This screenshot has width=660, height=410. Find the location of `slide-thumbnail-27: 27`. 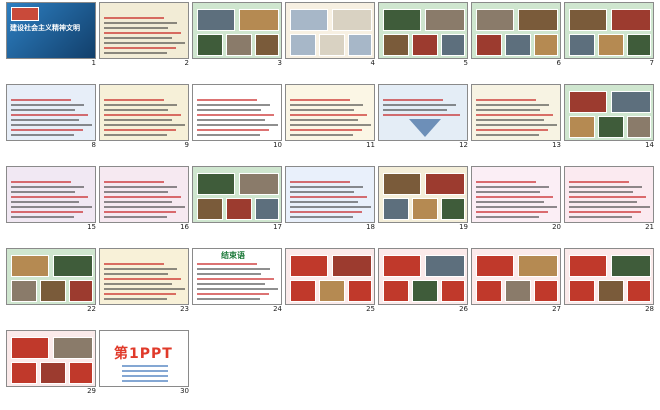

slide-thumbnail-27: 27 is located at coordinates (517, 281).